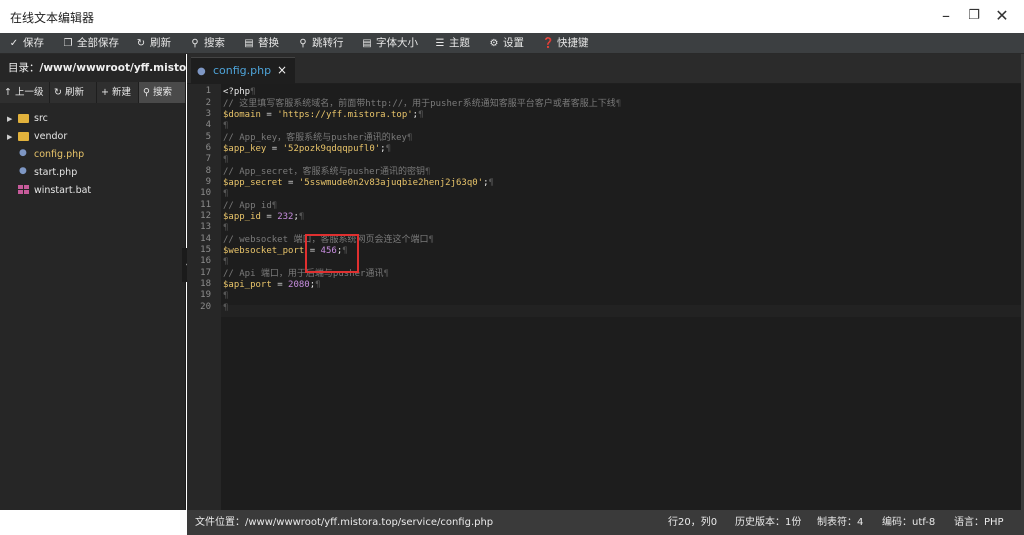  What do you see at coordinates (162, 92) in the screenshot?
I see `sidebar-search-button: ⚲ 搜索` at bounding box center [162, 92].